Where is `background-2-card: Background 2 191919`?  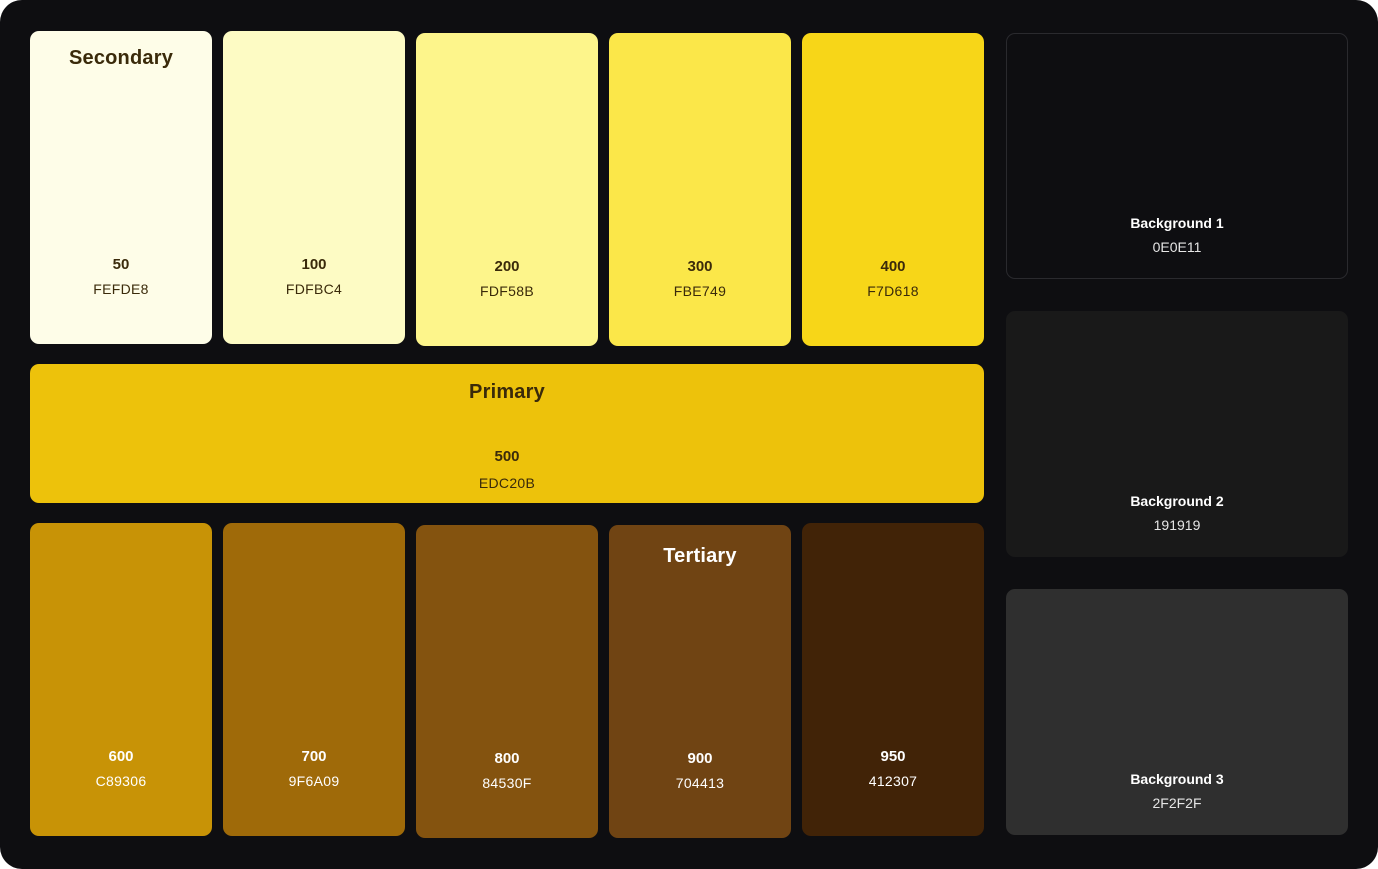
background-2-card: Background 2 191919 is located at coordinates (1177, 434).